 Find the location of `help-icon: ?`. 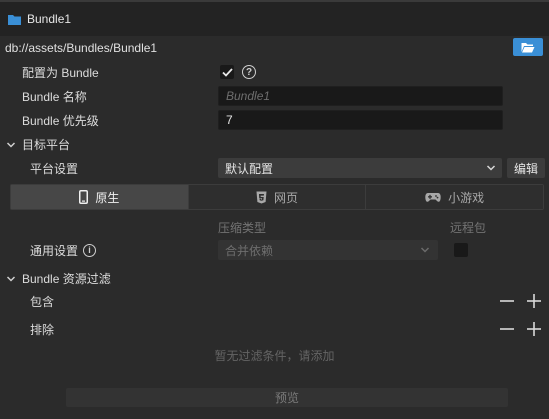

help-icon: ? is located at coordinates (249, 72).